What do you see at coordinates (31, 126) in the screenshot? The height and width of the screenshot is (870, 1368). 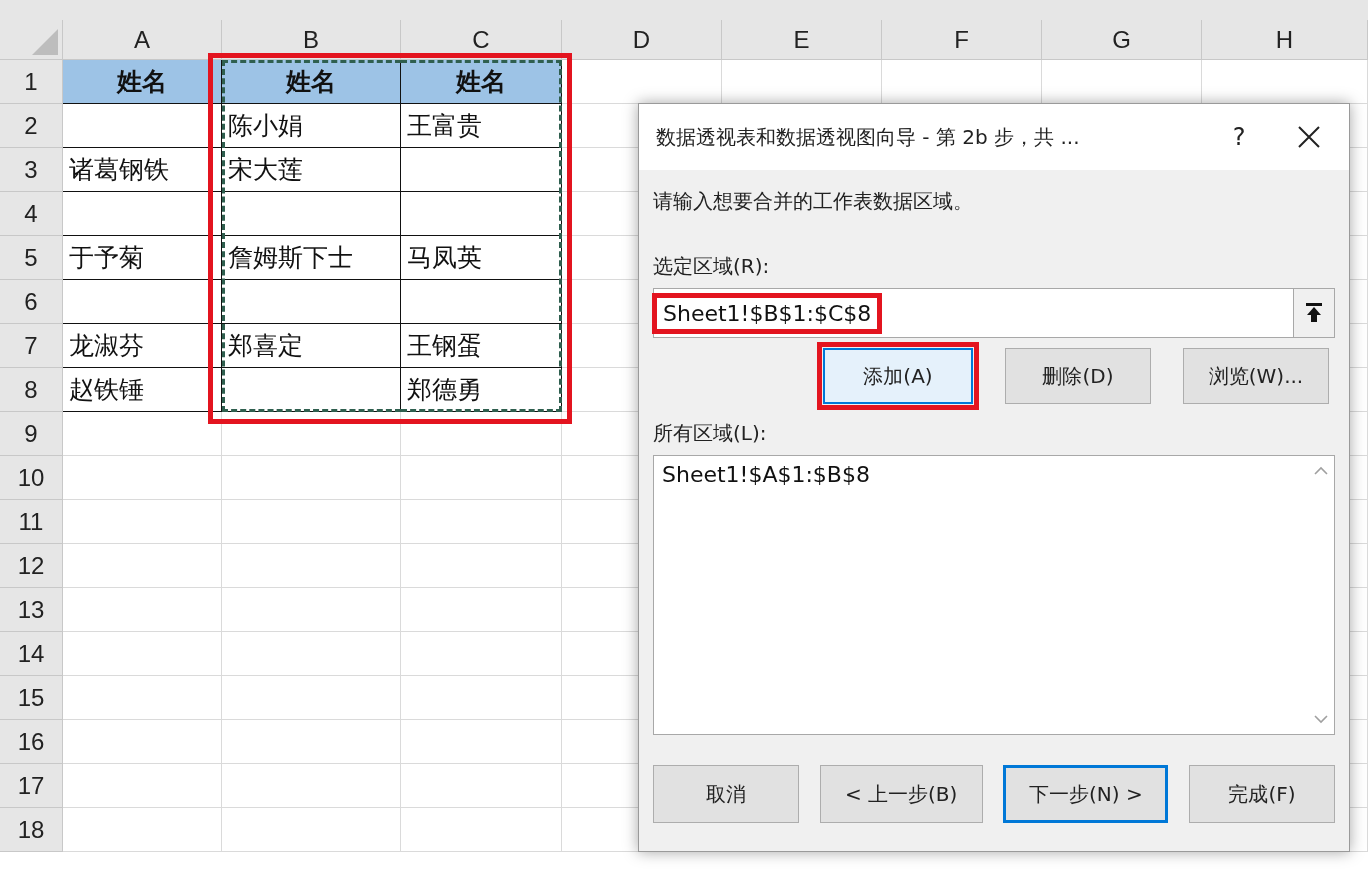 I see `row-header: 2` at bounding box center [31, 126].